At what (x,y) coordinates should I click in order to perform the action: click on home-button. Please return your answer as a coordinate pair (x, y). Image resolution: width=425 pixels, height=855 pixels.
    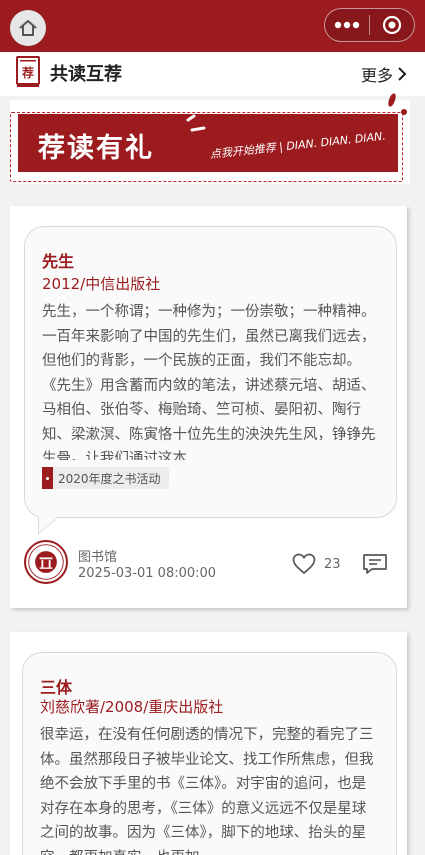
    Looking at the image, I should click on (28, 28).